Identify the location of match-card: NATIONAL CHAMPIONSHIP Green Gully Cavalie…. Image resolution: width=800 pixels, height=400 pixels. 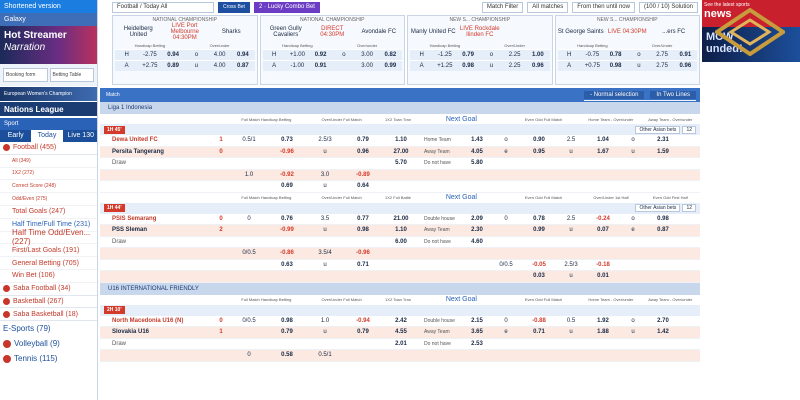
(332, 50).